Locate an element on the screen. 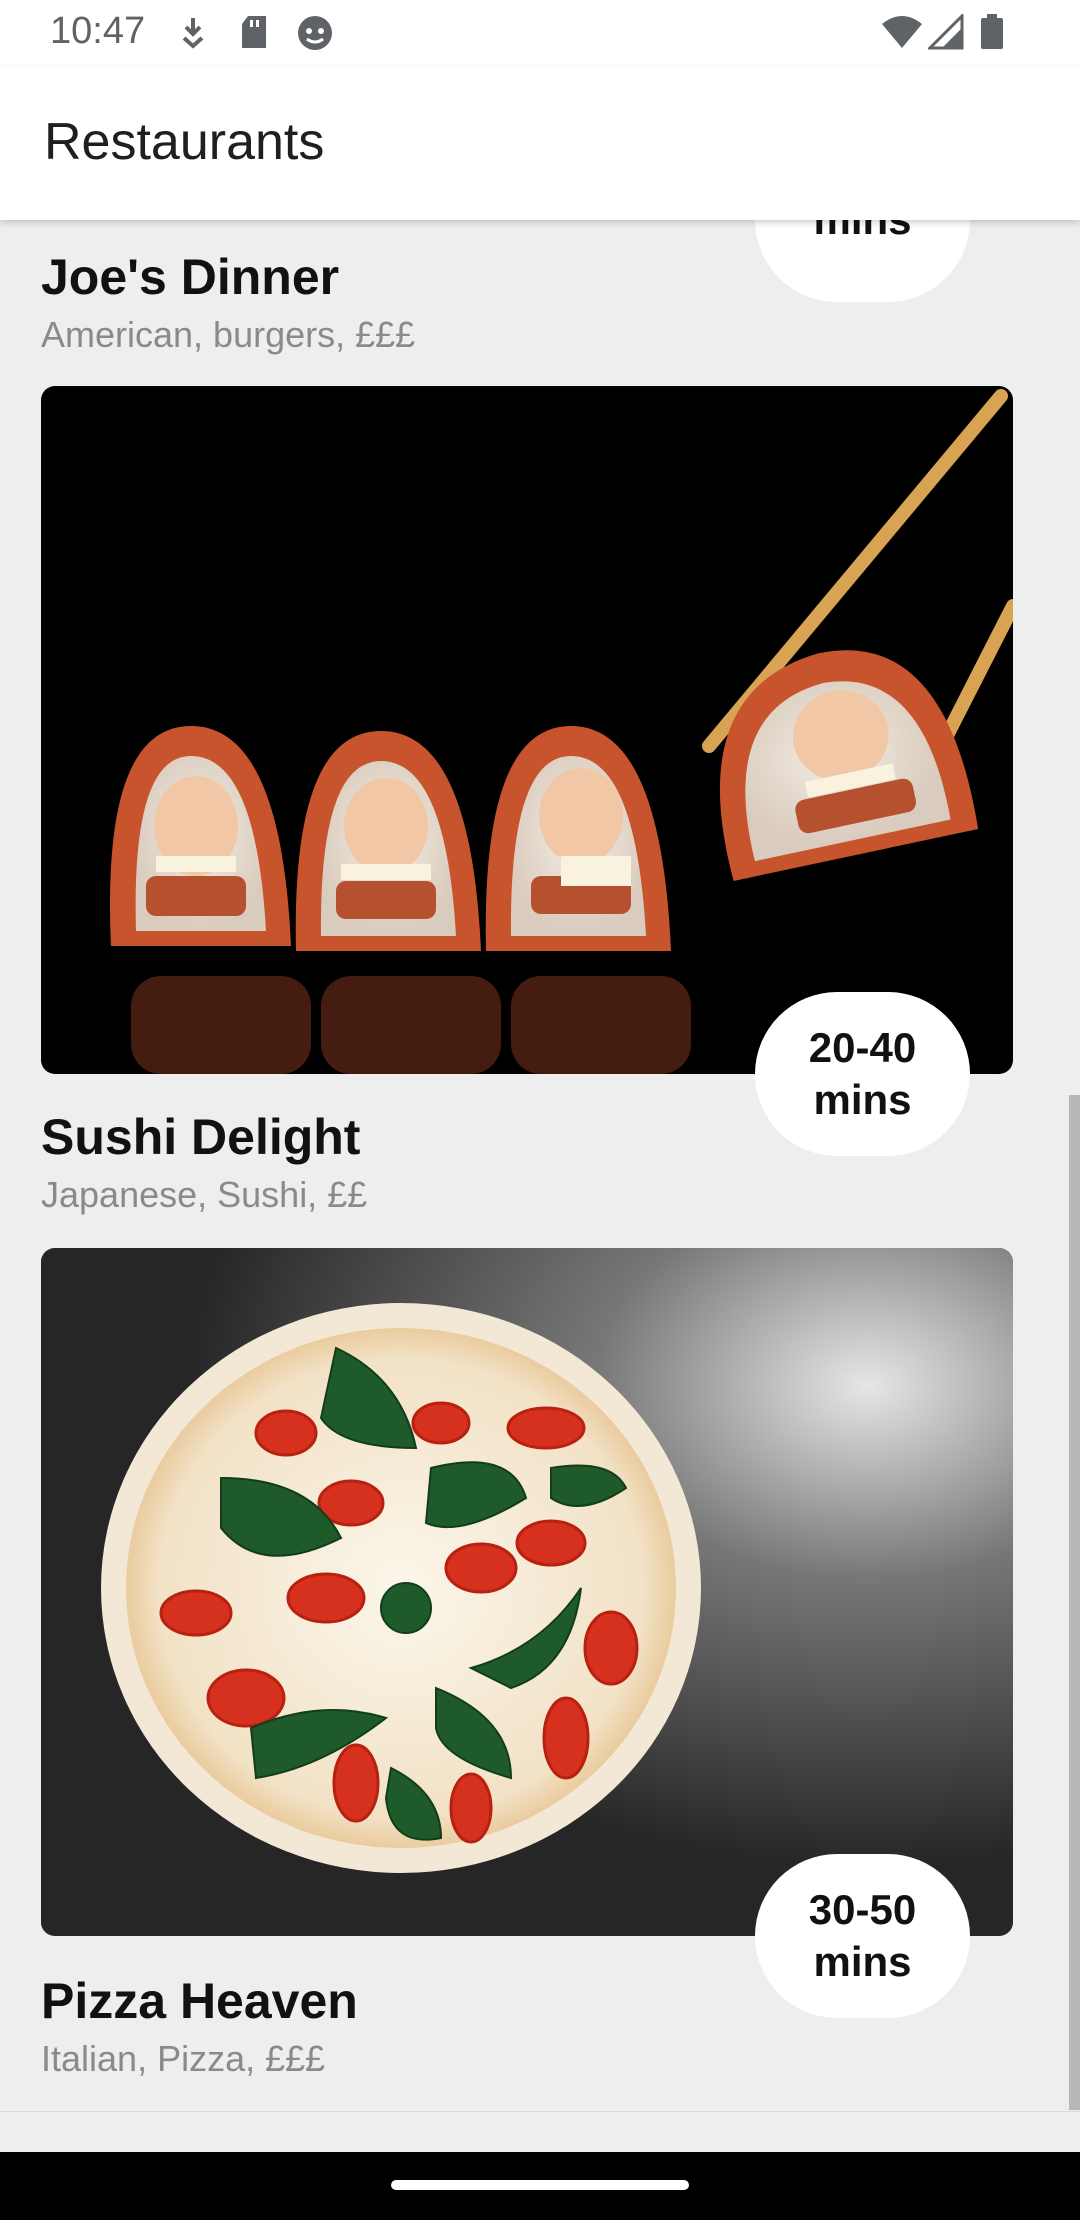  restaurant-cuisine: Italian, Pizza, £££ is located at coordinates (183, 2058).